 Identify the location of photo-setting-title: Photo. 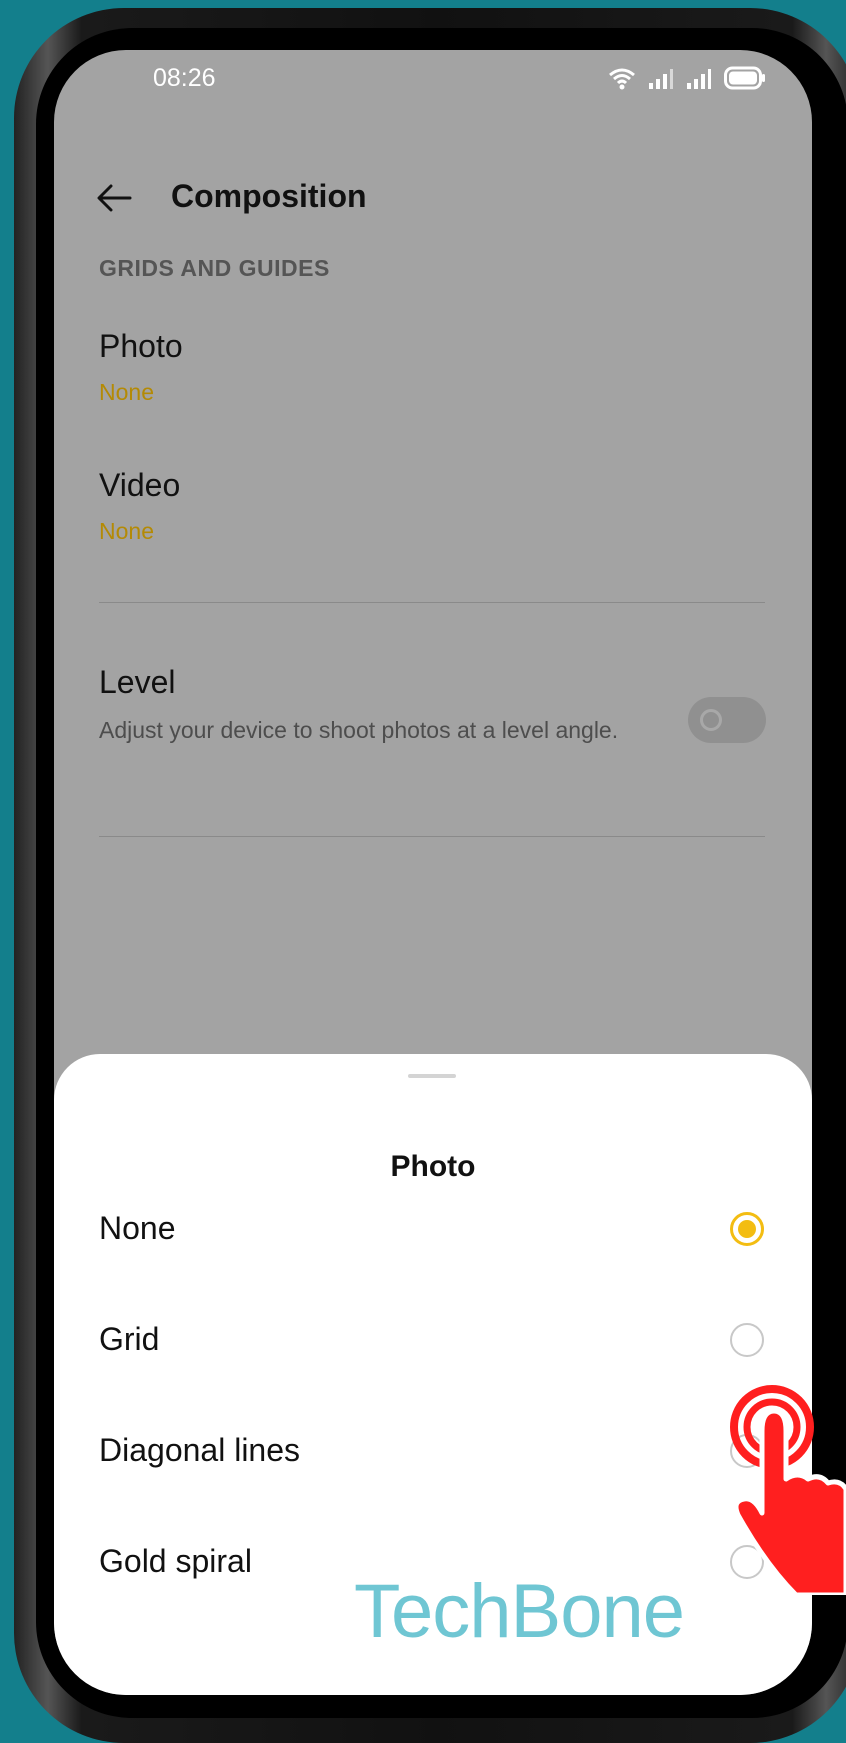
(141, 346).